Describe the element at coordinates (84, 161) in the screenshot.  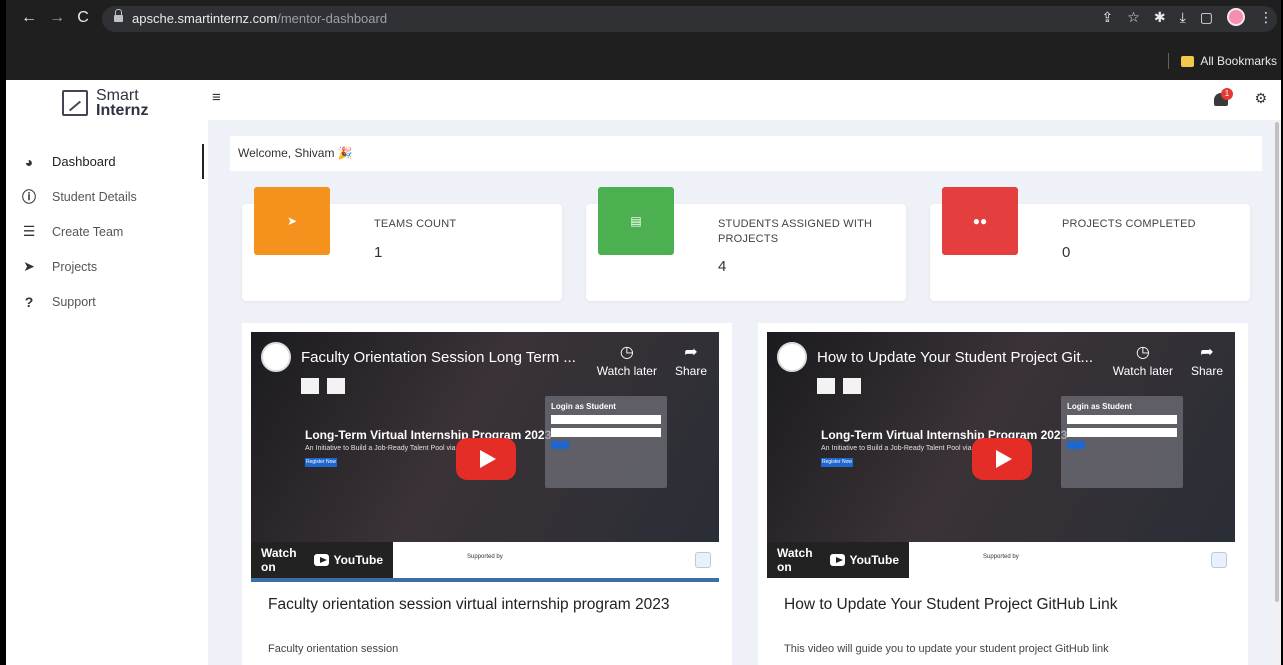
I see `sidebar-item-label: Dashboard` at that location.